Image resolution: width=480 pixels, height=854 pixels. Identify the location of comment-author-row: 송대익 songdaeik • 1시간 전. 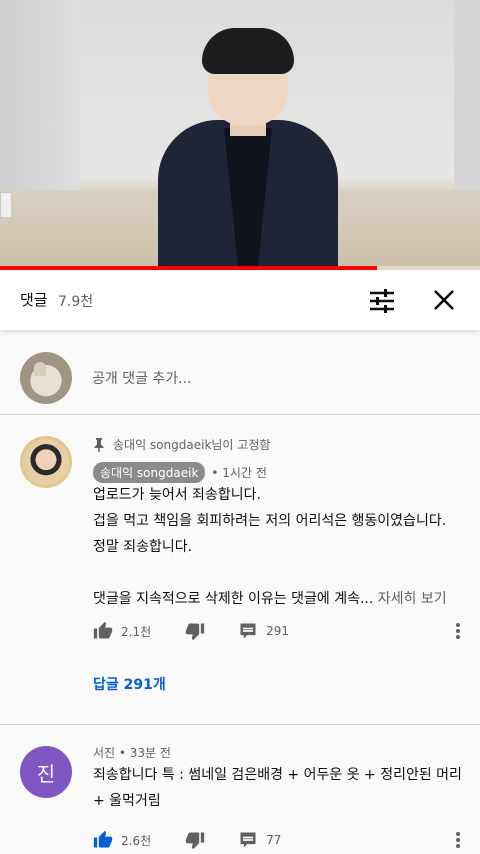
(180, 472).